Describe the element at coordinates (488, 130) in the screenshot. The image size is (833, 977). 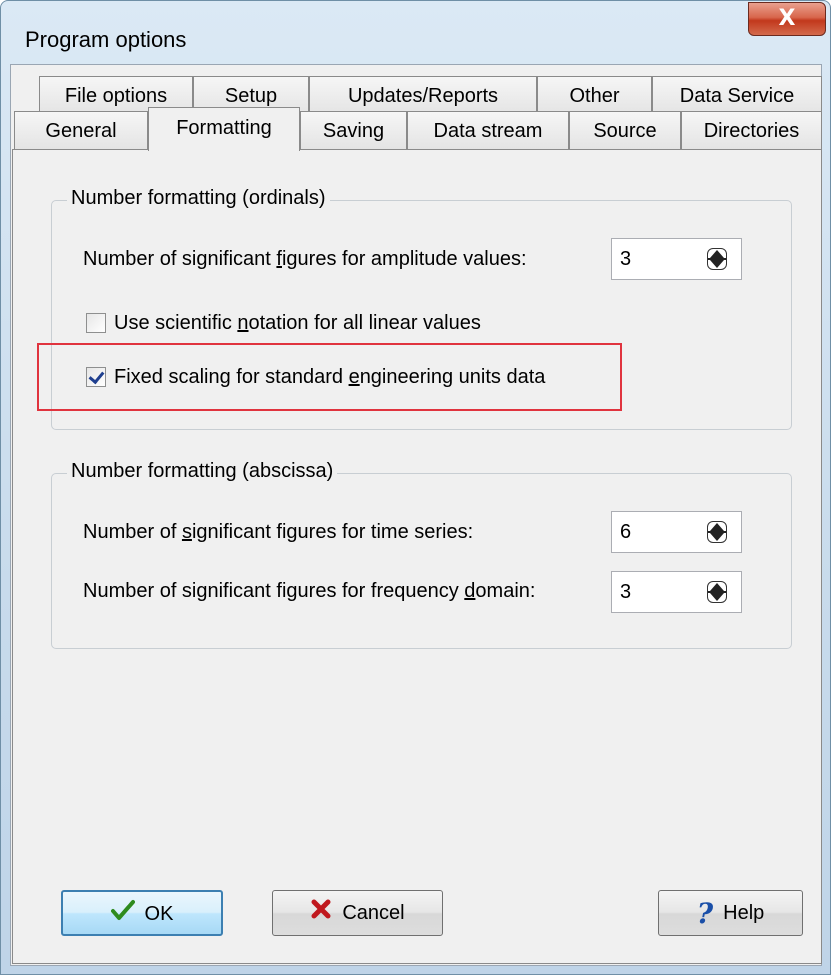
I see `tab-data-stream: Data stream` at that location.